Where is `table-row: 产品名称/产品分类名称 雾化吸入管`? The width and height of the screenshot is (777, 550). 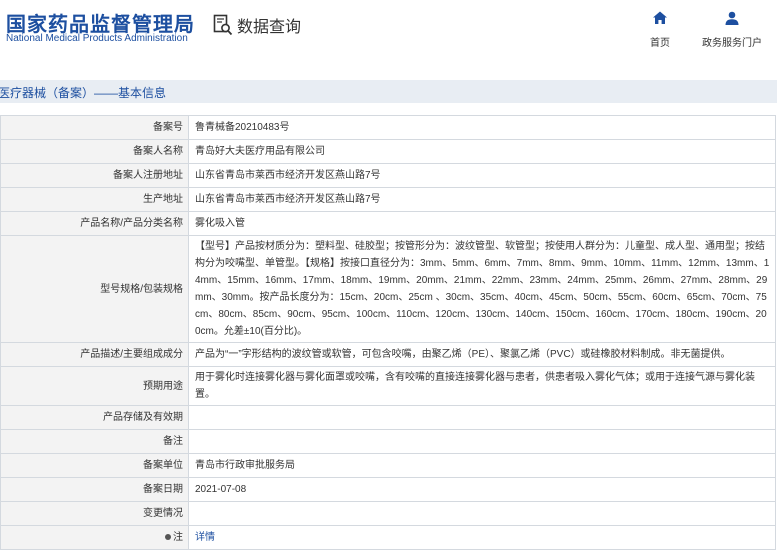
table-row: 产品名称/产品分类名称 雾化吸入管 is located at coordinates (388, 223).